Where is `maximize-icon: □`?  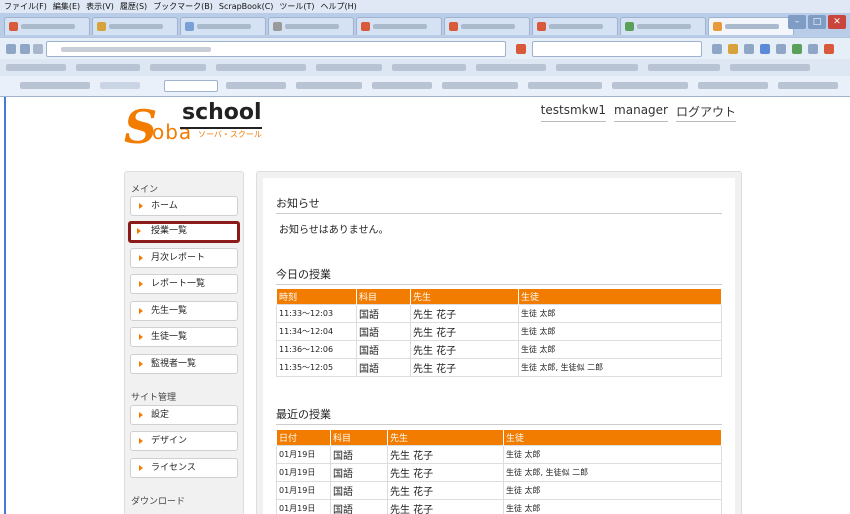
maximize-icon: □ is located at coordinates (817, 22).